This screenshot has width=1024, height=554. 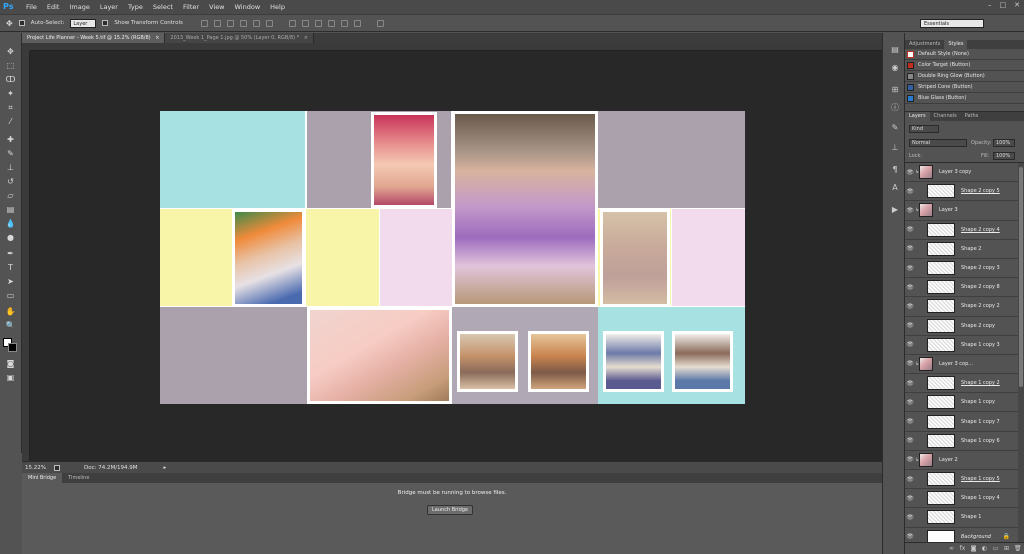 What do you see at coordinates (895, 147) in the screenshot?
I see `clone-source-panel-icon: ⊥` at bounding box center [895, 147].